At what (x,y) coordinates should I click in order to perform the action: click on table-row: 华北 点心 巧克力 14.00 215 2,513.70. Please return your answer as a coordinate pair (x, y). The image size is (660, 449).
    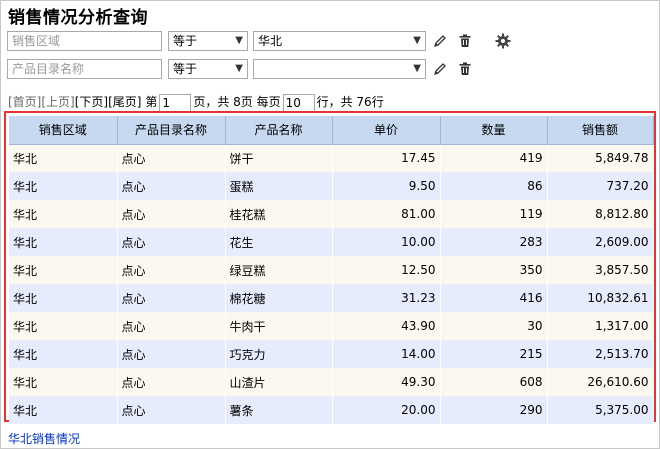
    Looking at the image, I should click on (331, 354).